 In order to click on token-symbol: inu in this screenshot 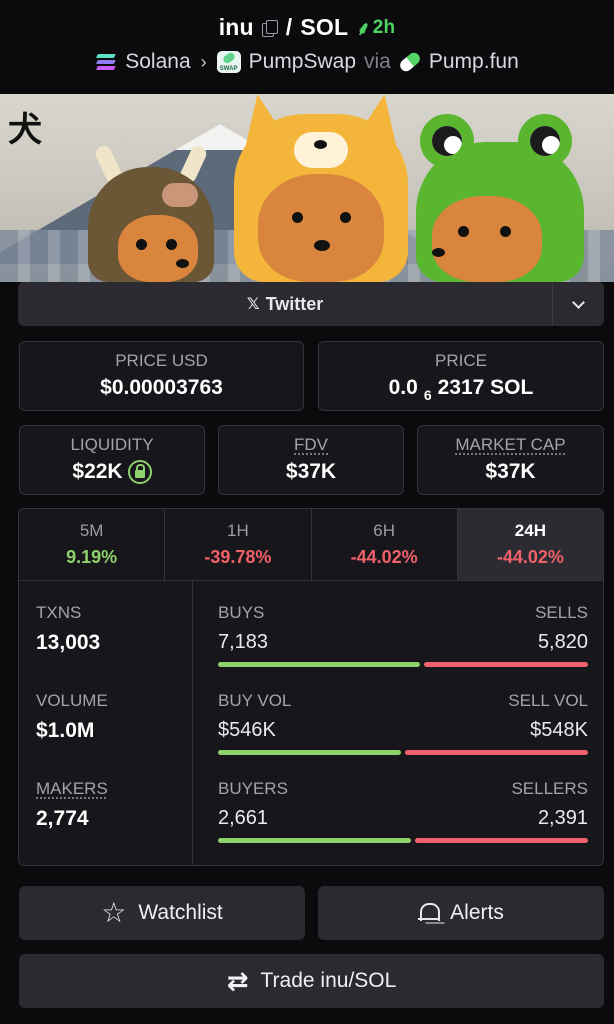, I will do `click(236, 27)`.